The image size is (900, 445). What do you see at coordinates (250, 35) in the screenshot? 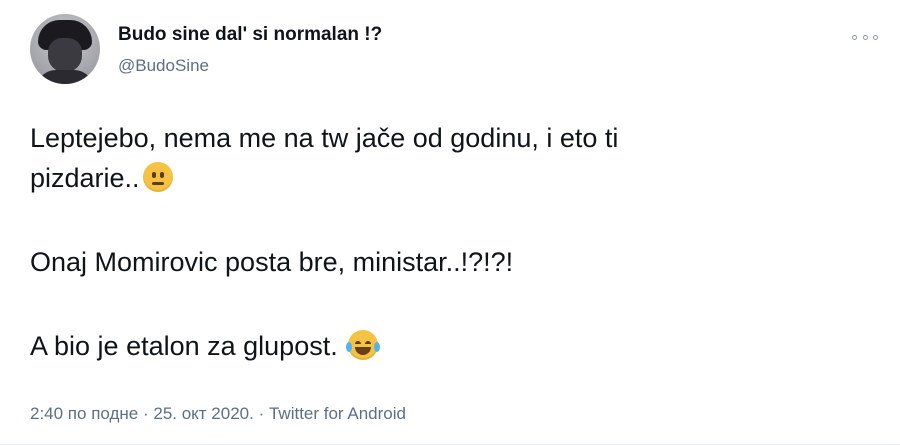
I see `display-name: Budo sine dal' si normalan !?` at bounding box center [250, 35].